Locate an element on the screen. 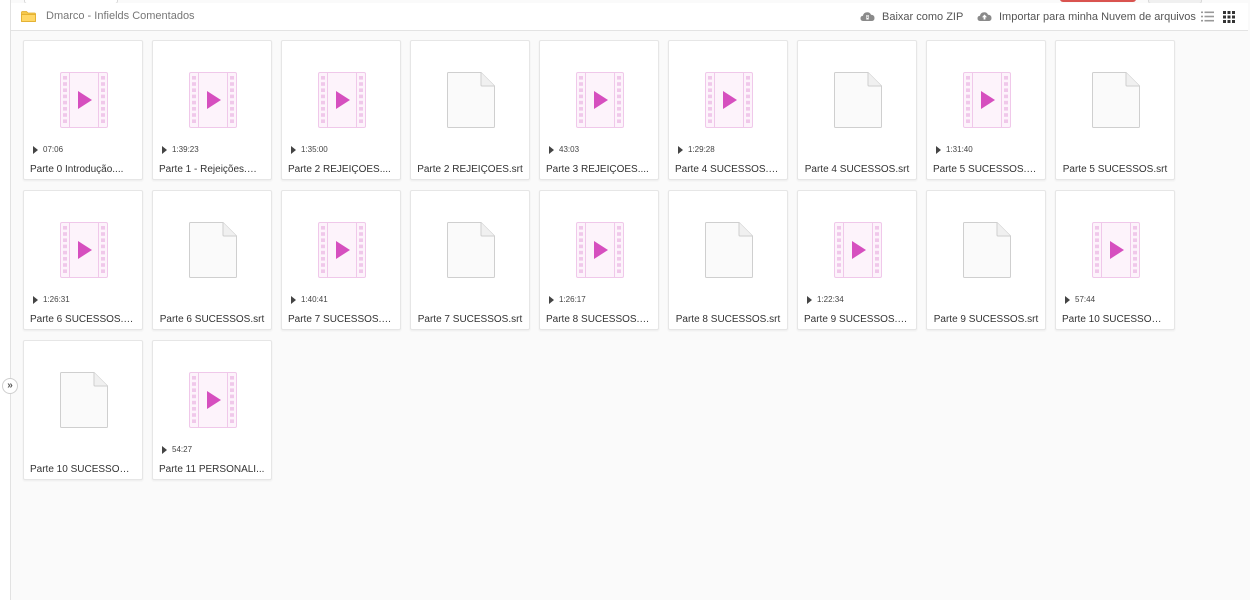  download-zip-button: Baixar como ZIP is located at coordinates (911, 16).